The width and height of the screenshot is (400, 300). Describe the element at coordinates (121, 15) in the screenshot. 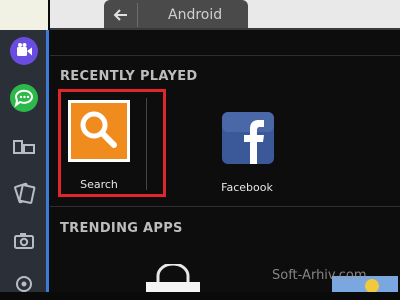

I see `back-arrow-icon` at that location.